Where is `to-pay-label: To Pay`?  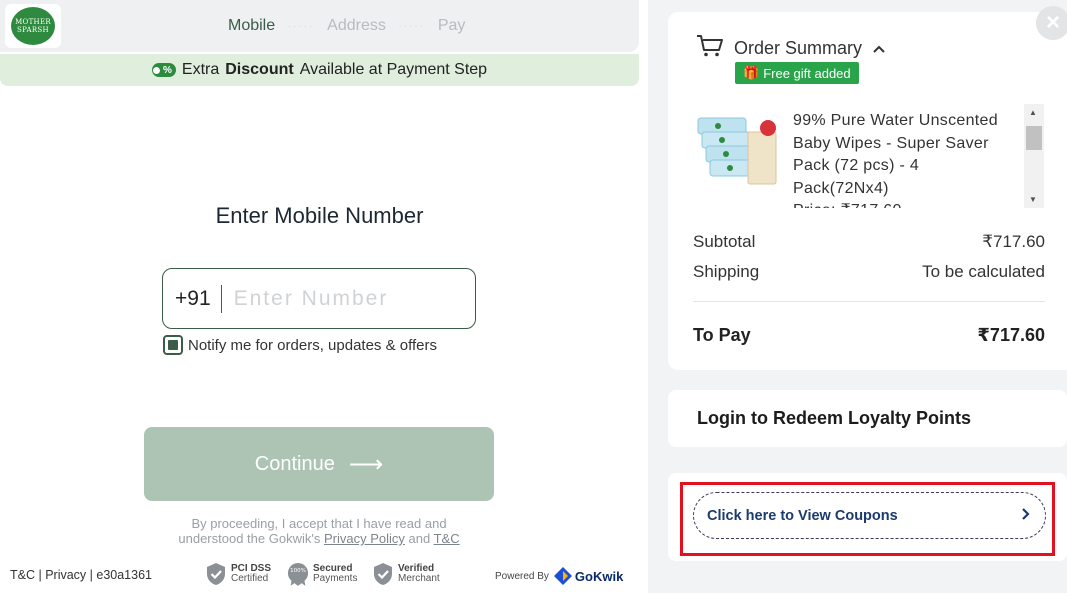 to-pay-label: To Pay is located at coordinates (722, 335).